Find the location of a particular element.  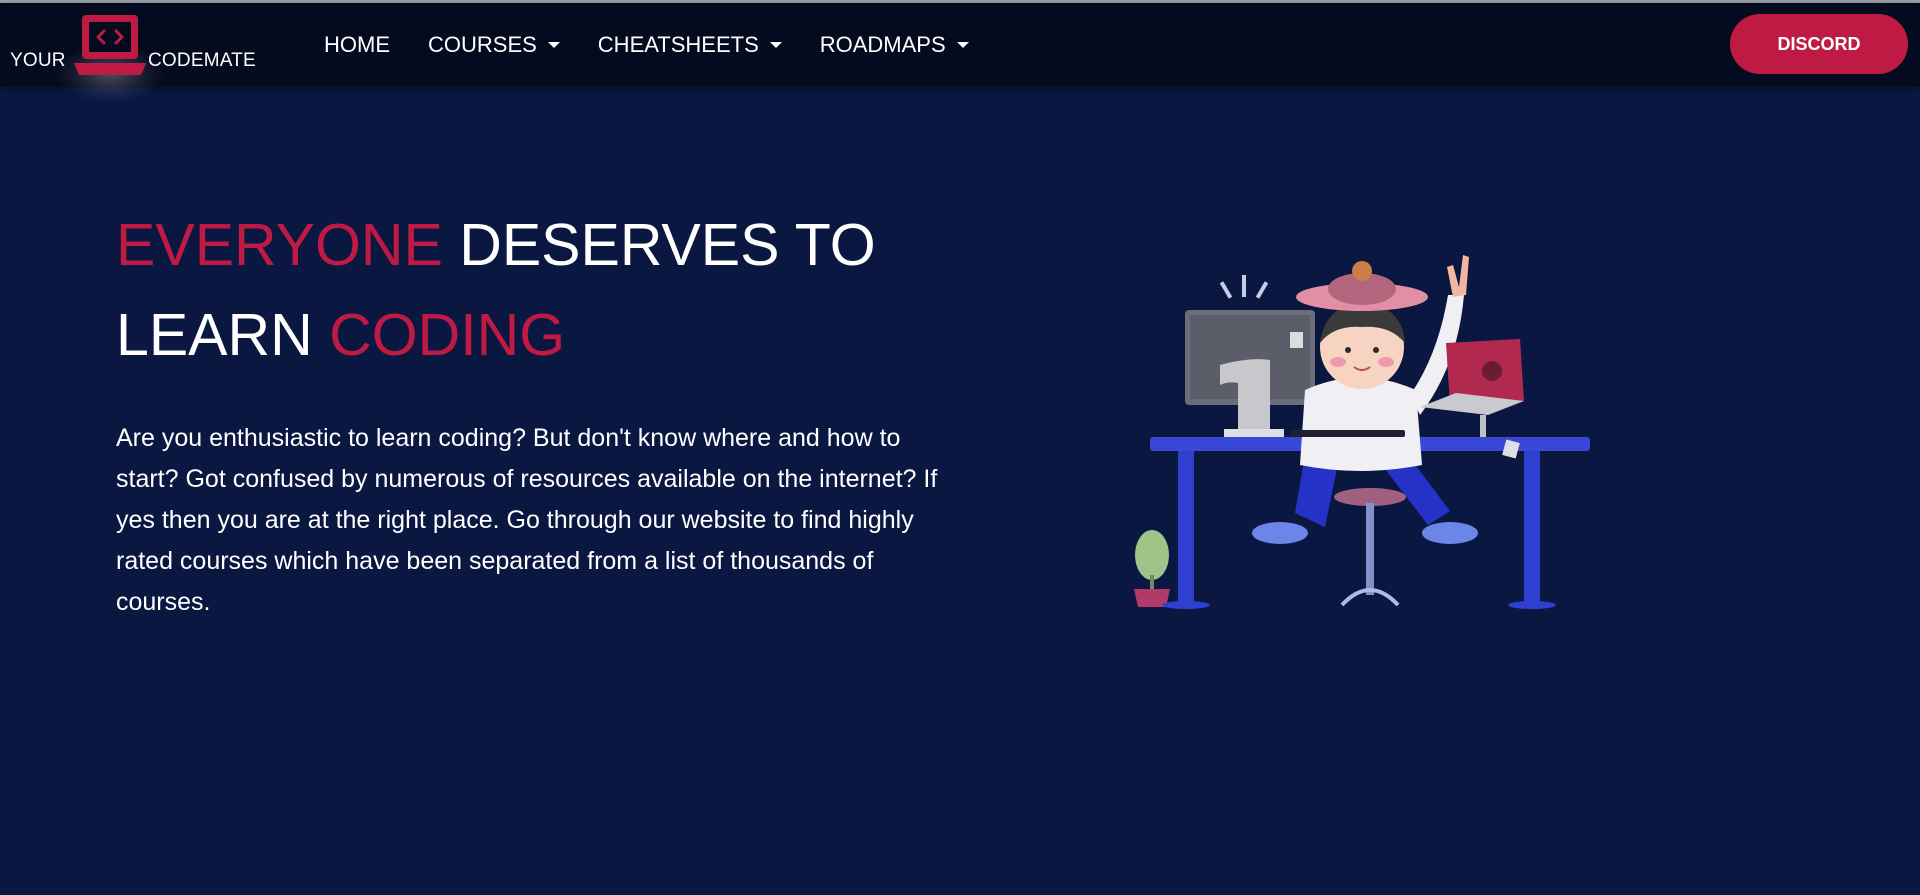

hero-title-deserves: DESERVES TO is located at coordinates (659, 245).